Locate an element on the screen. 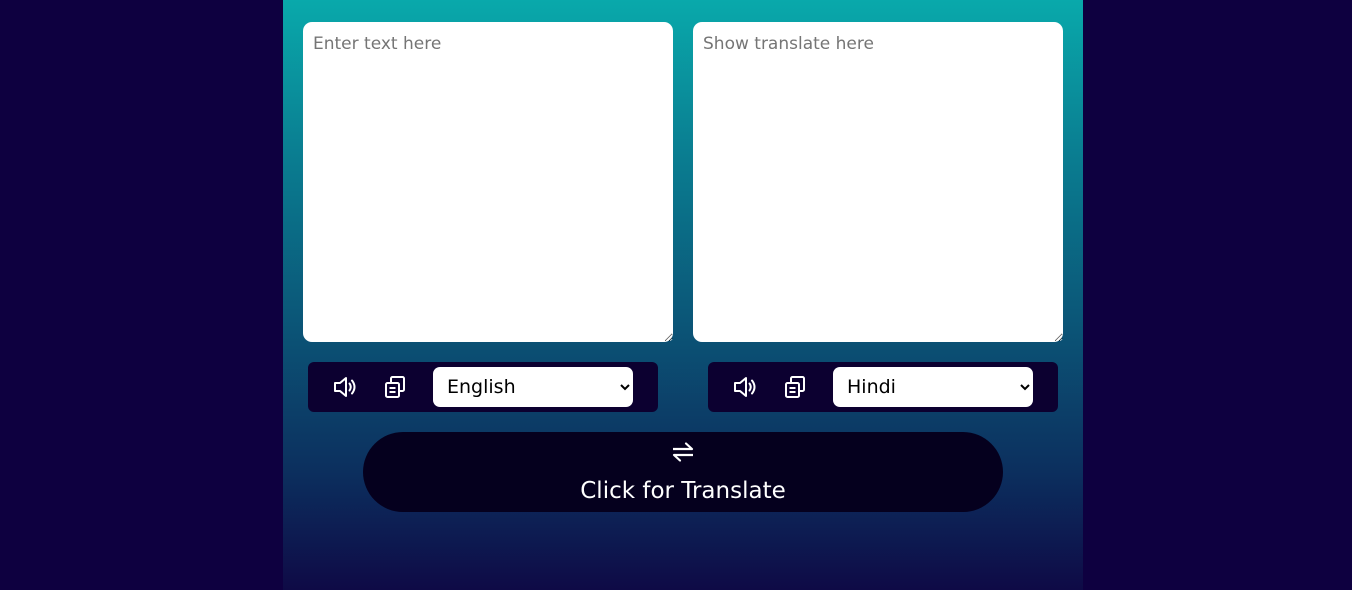 Image resolution: width=1352 pixels, height=590 pixels. translate-button: Click for Translate is located at coordinates (683, 472).